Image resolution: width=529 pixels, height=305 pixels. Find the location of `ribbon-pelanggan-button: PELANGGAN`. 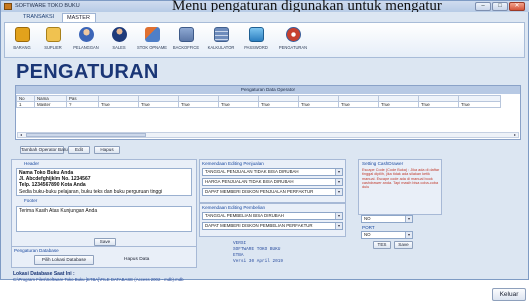

ribbon-pelanggan-button: PELANGGAN is located at coordinates (86, 41).